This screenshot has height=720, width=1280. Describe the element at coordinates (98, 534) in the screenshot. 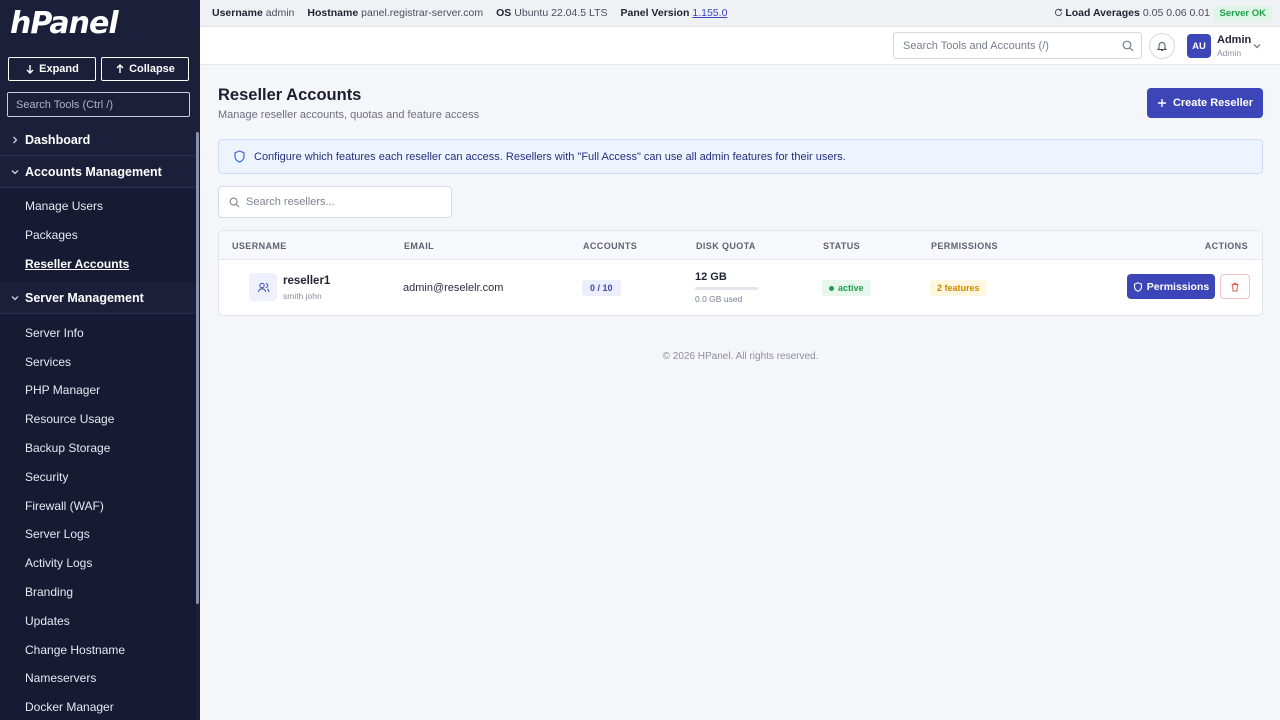

I see `sidebar-item-server-logs: Server Logs` at that location.